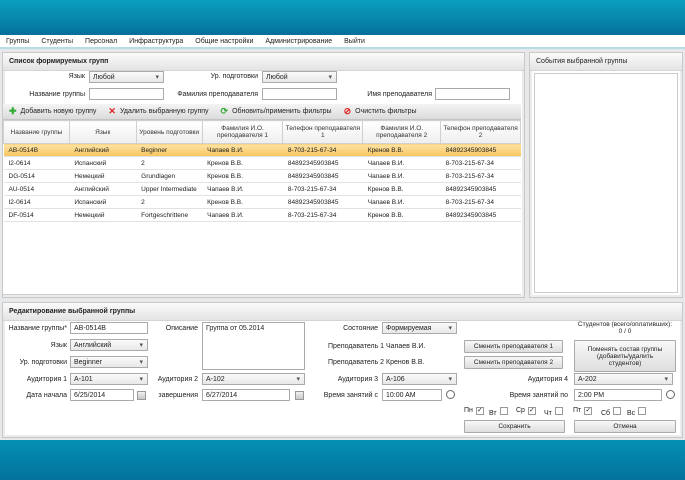 The height and width of the screenshot is (480, 685). Describe the element at coordinates (323, 132) in the screenshot. I see `column-header: Телефон преподавателя 1` at that location.